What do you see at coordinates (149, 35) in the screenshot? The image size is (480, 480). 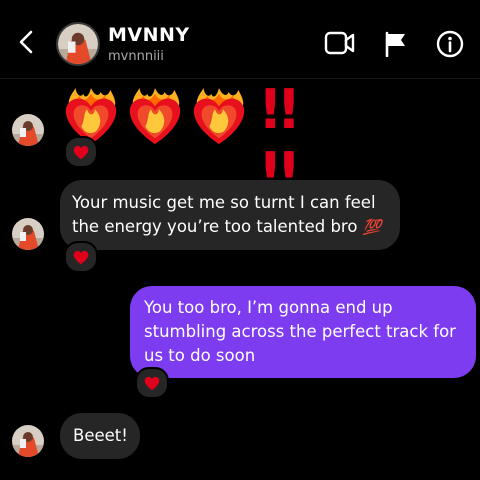 I see `contact-name: MVNNY` at bounding box center [149, 35].